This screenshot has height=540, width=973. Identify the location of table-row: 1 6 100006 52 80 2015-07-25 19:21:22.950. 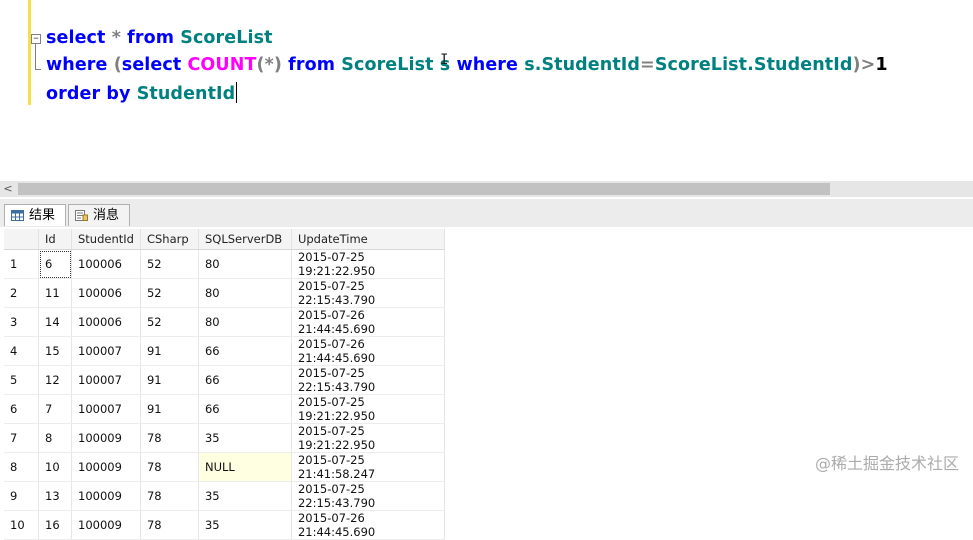
(224, 264).